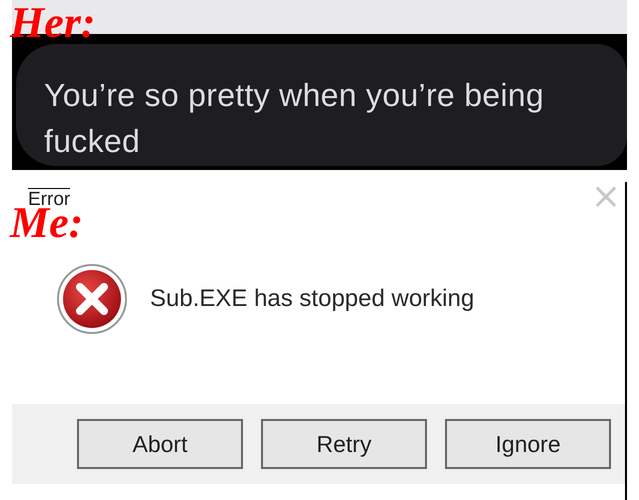 The width and height of the screenshot is (639, 500). I want to click on message-text: You’re so pretty when you’re being fucked, so click(294, 118).